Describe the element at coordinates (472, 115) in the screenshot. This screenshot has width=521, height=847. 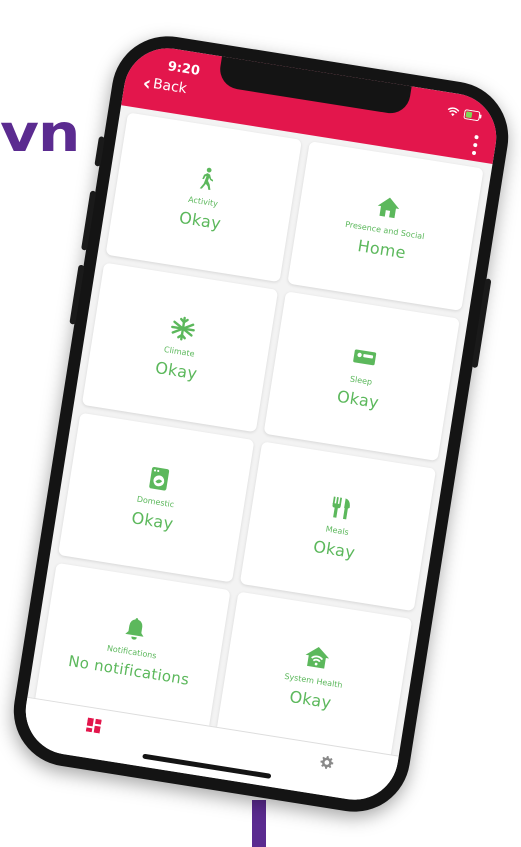
I see `battery-icon` at that location.